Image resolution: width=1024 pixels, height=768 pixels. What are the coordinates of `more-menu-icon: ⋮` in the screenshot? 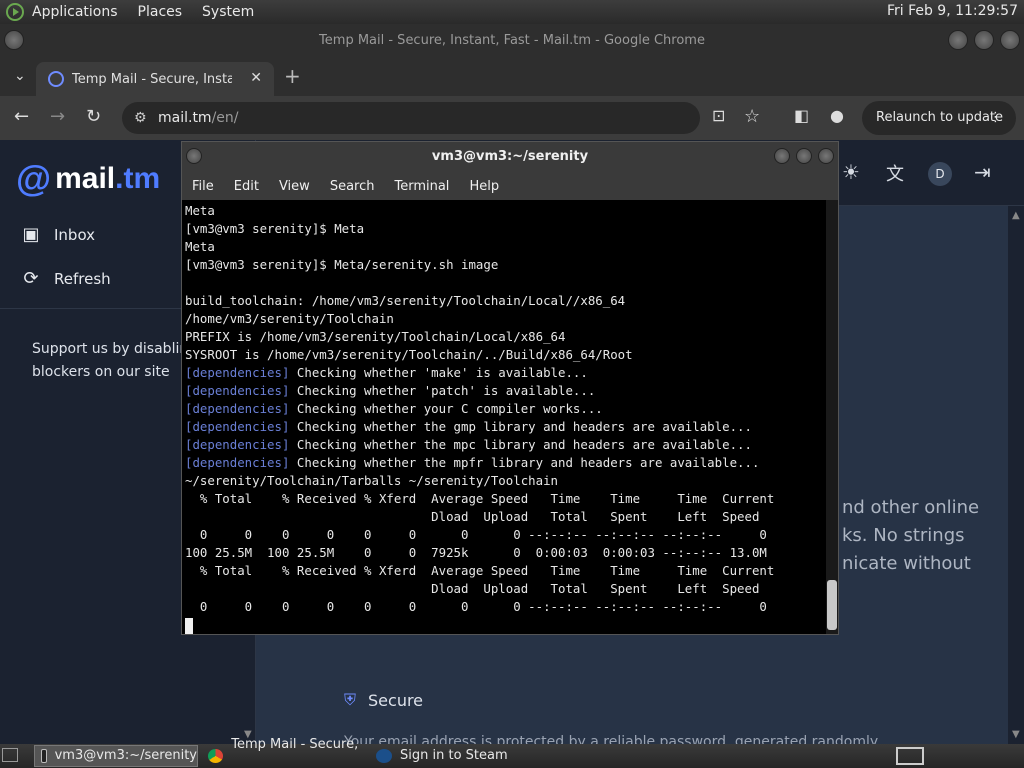 It's located at (995, 118).